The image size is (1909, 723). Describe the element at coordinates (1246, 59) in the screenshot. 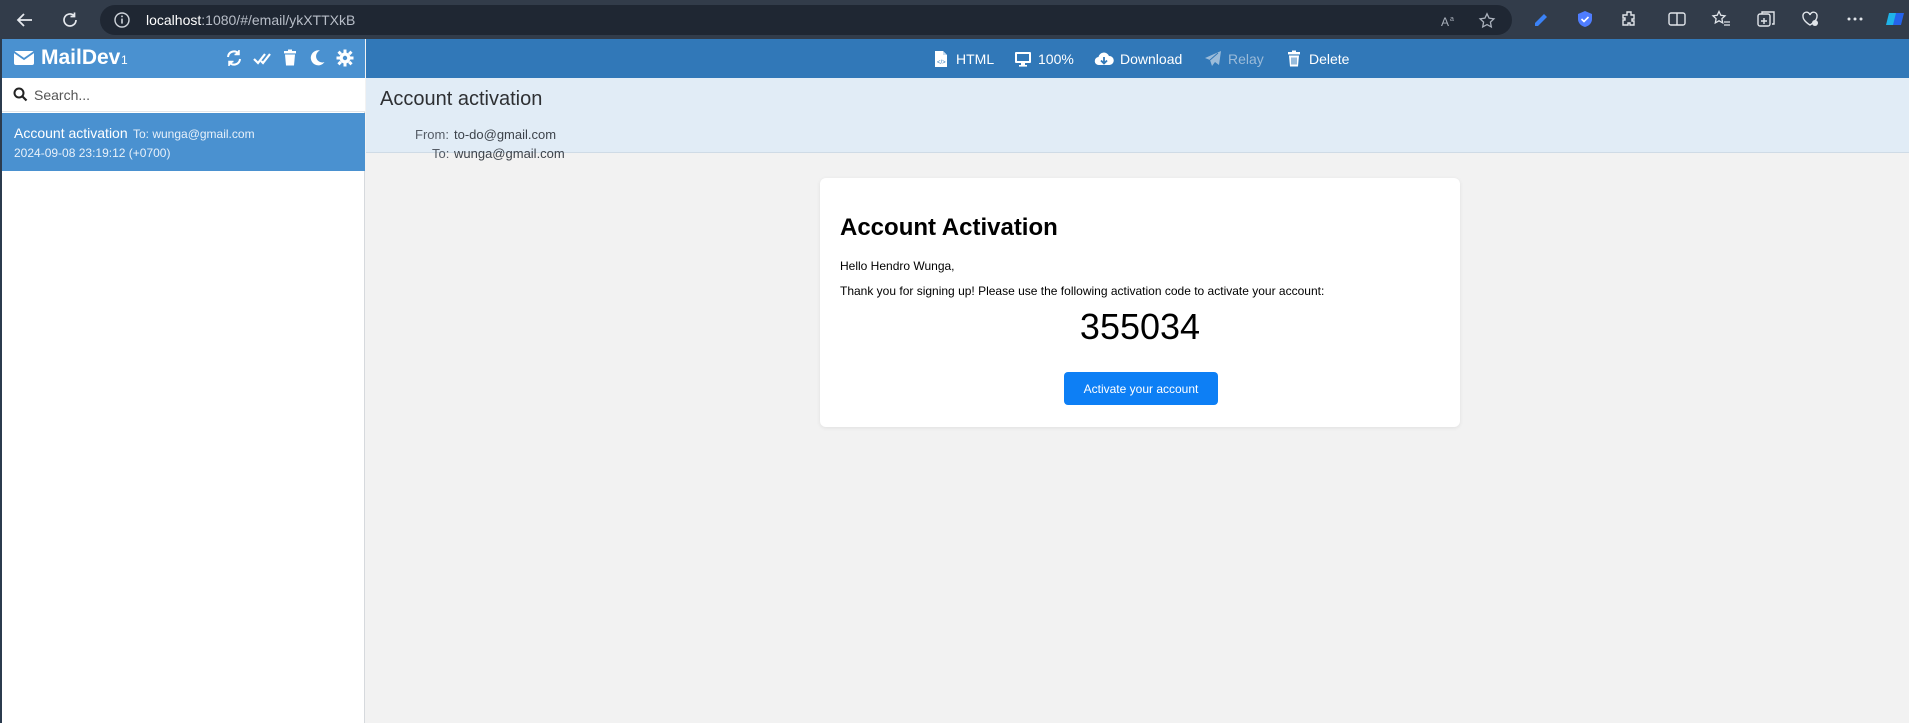

I see `relay-button-label: Relay` at that location.